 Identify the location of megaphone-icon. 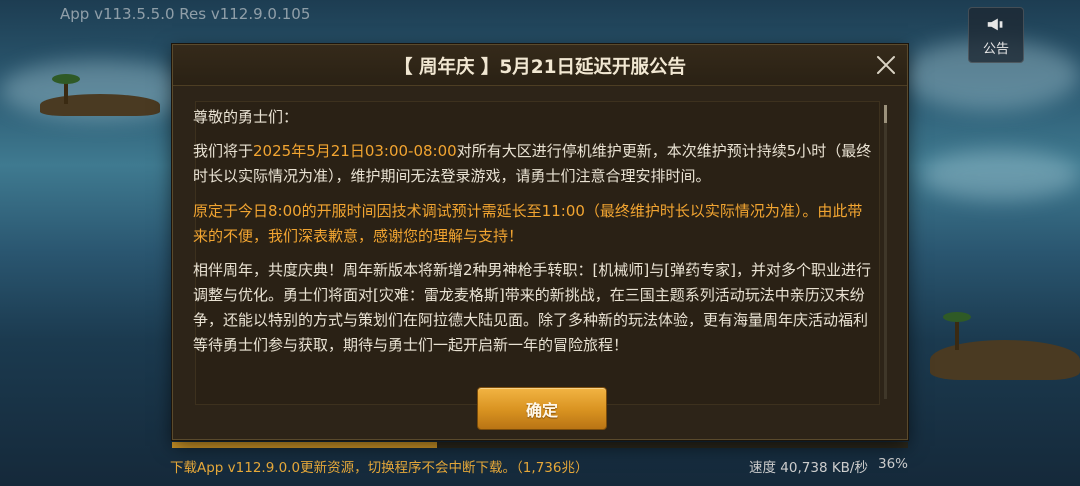
(995, 24).